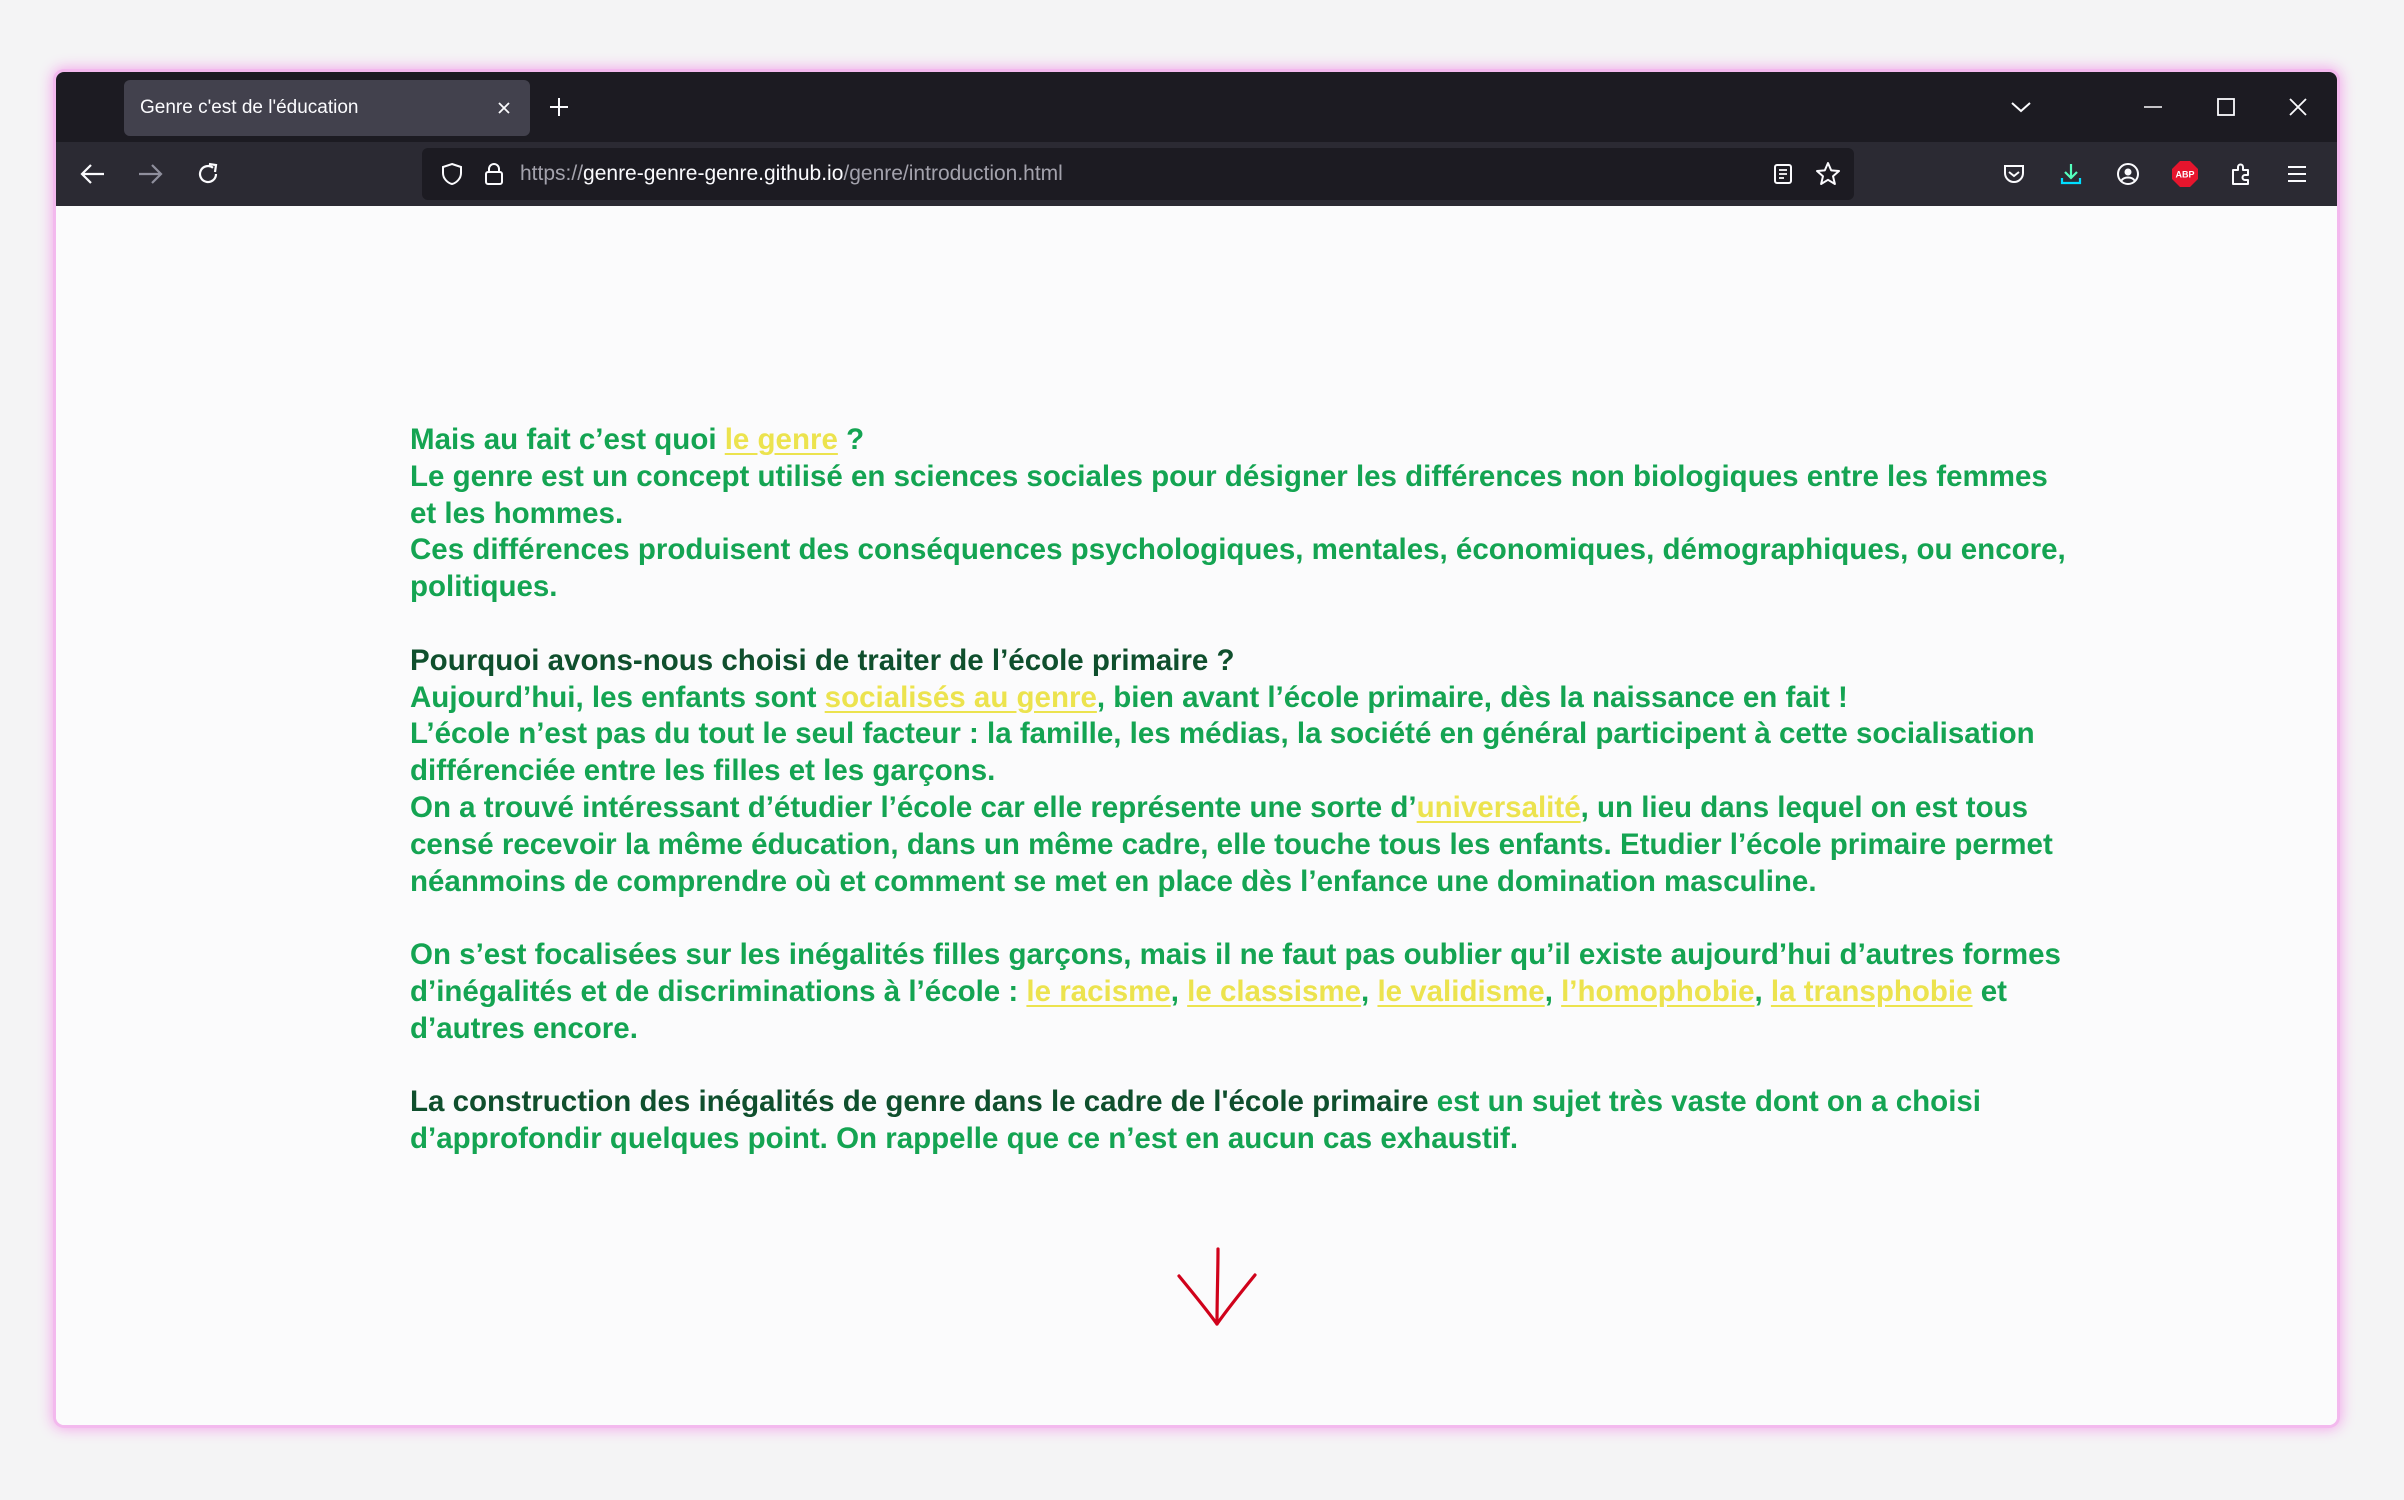  I want to click on tab-close-icon, so click(504, 108).